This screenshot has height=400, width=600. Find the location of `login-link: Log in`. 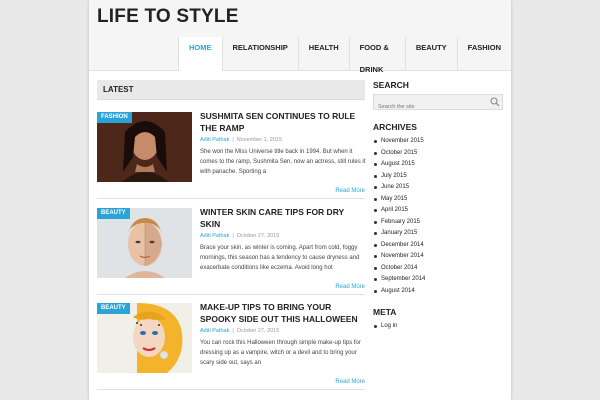

login-link: Log in is located at coordinates (438, 327).